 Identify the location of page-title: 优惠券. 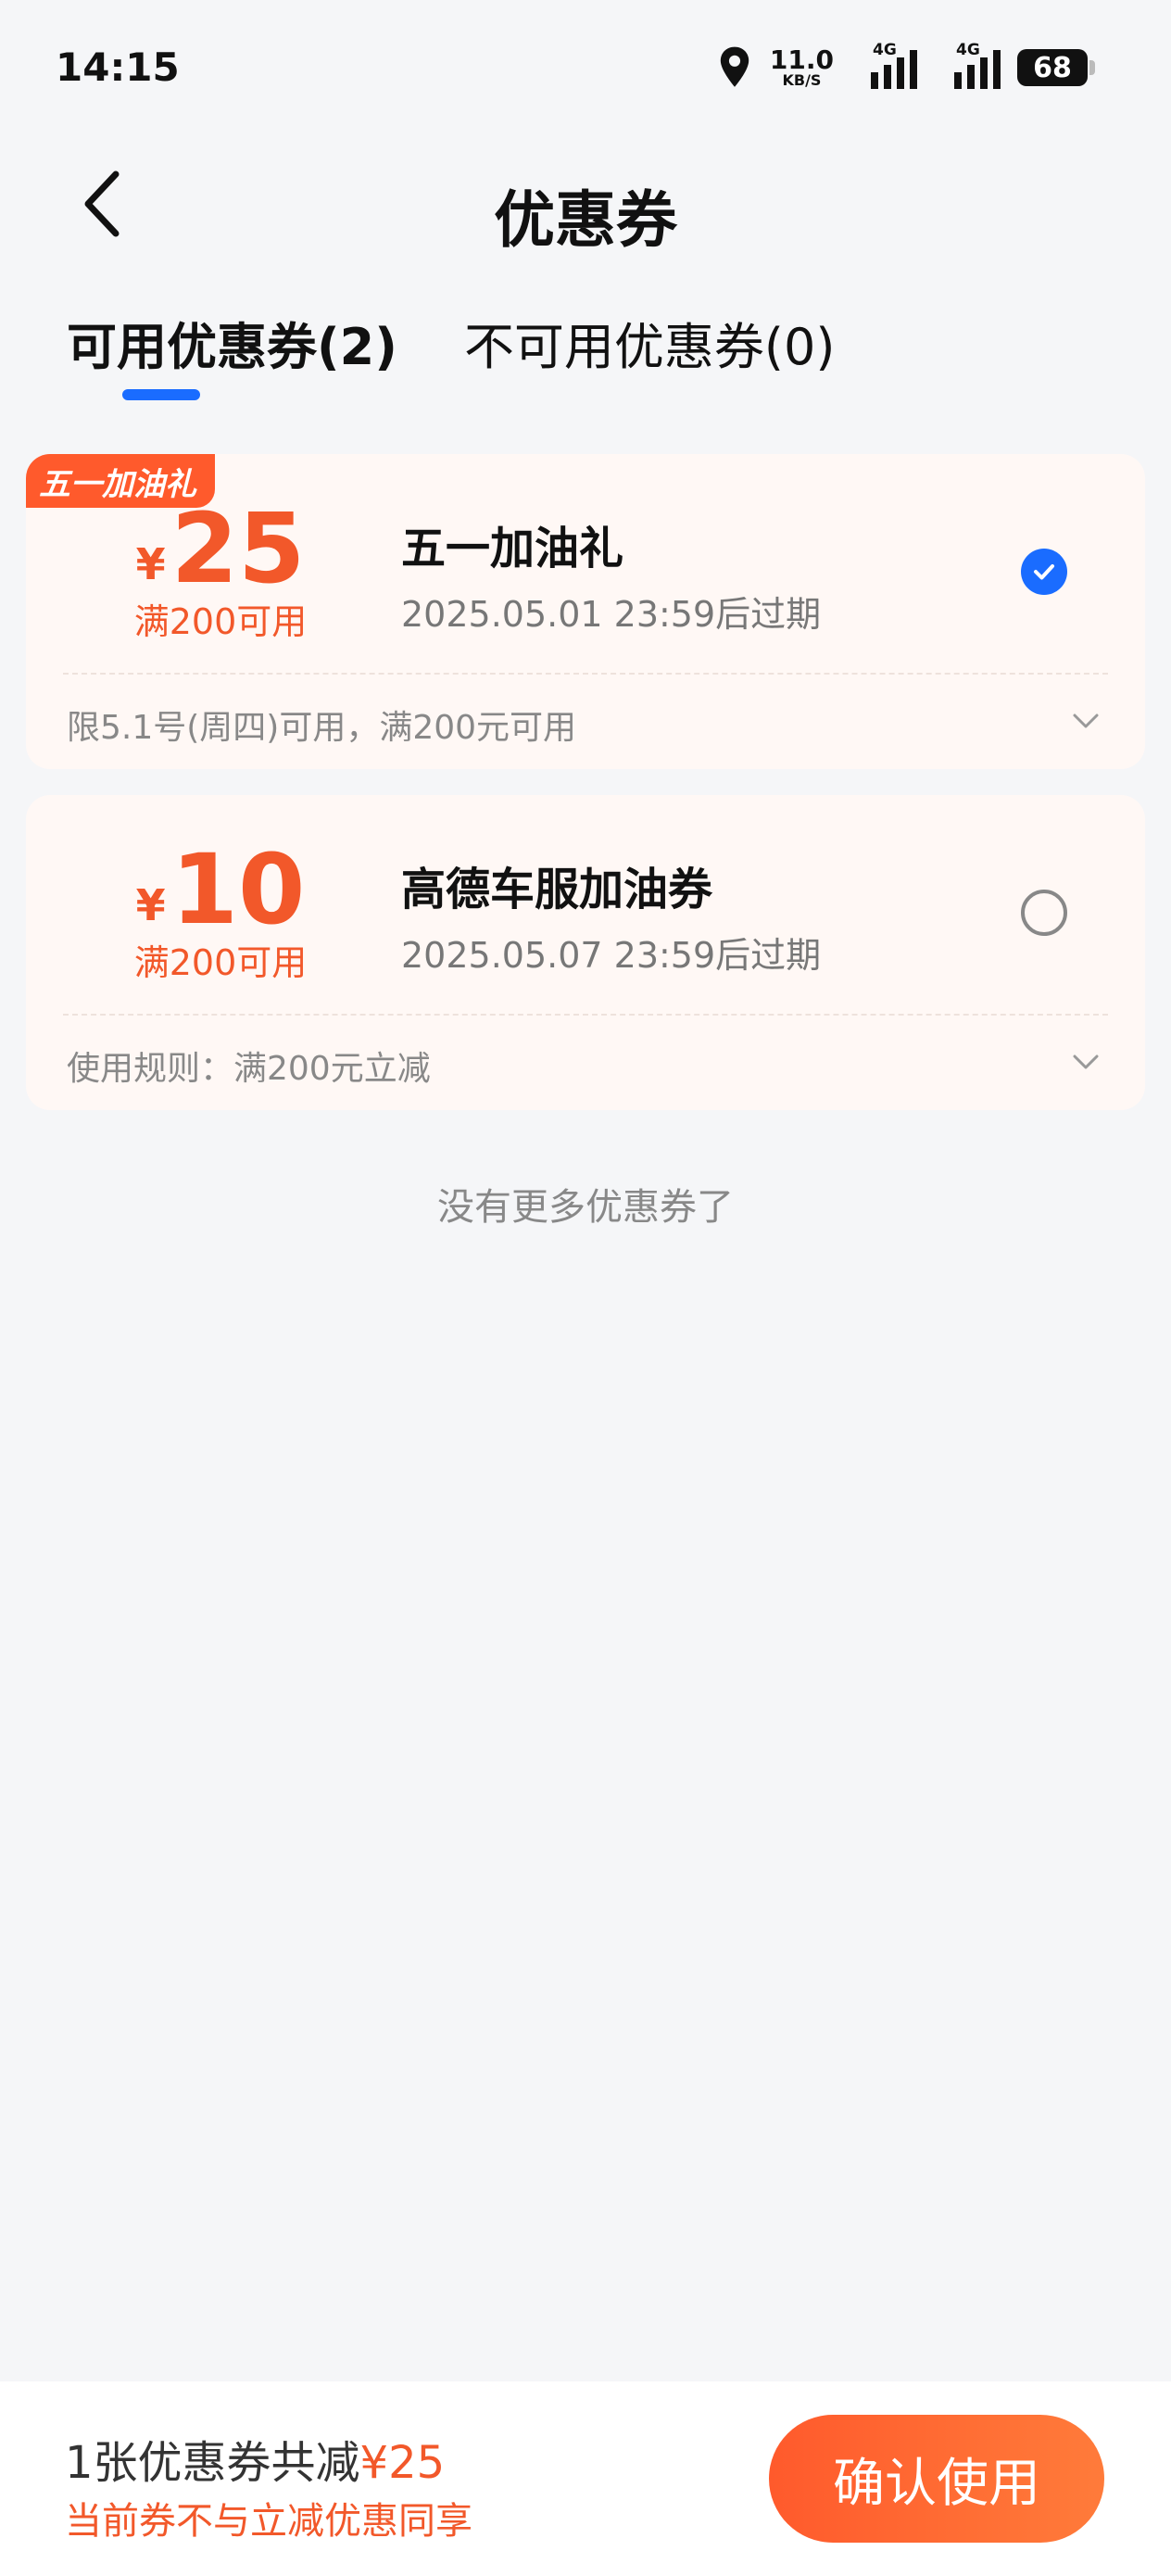
(585, 220).